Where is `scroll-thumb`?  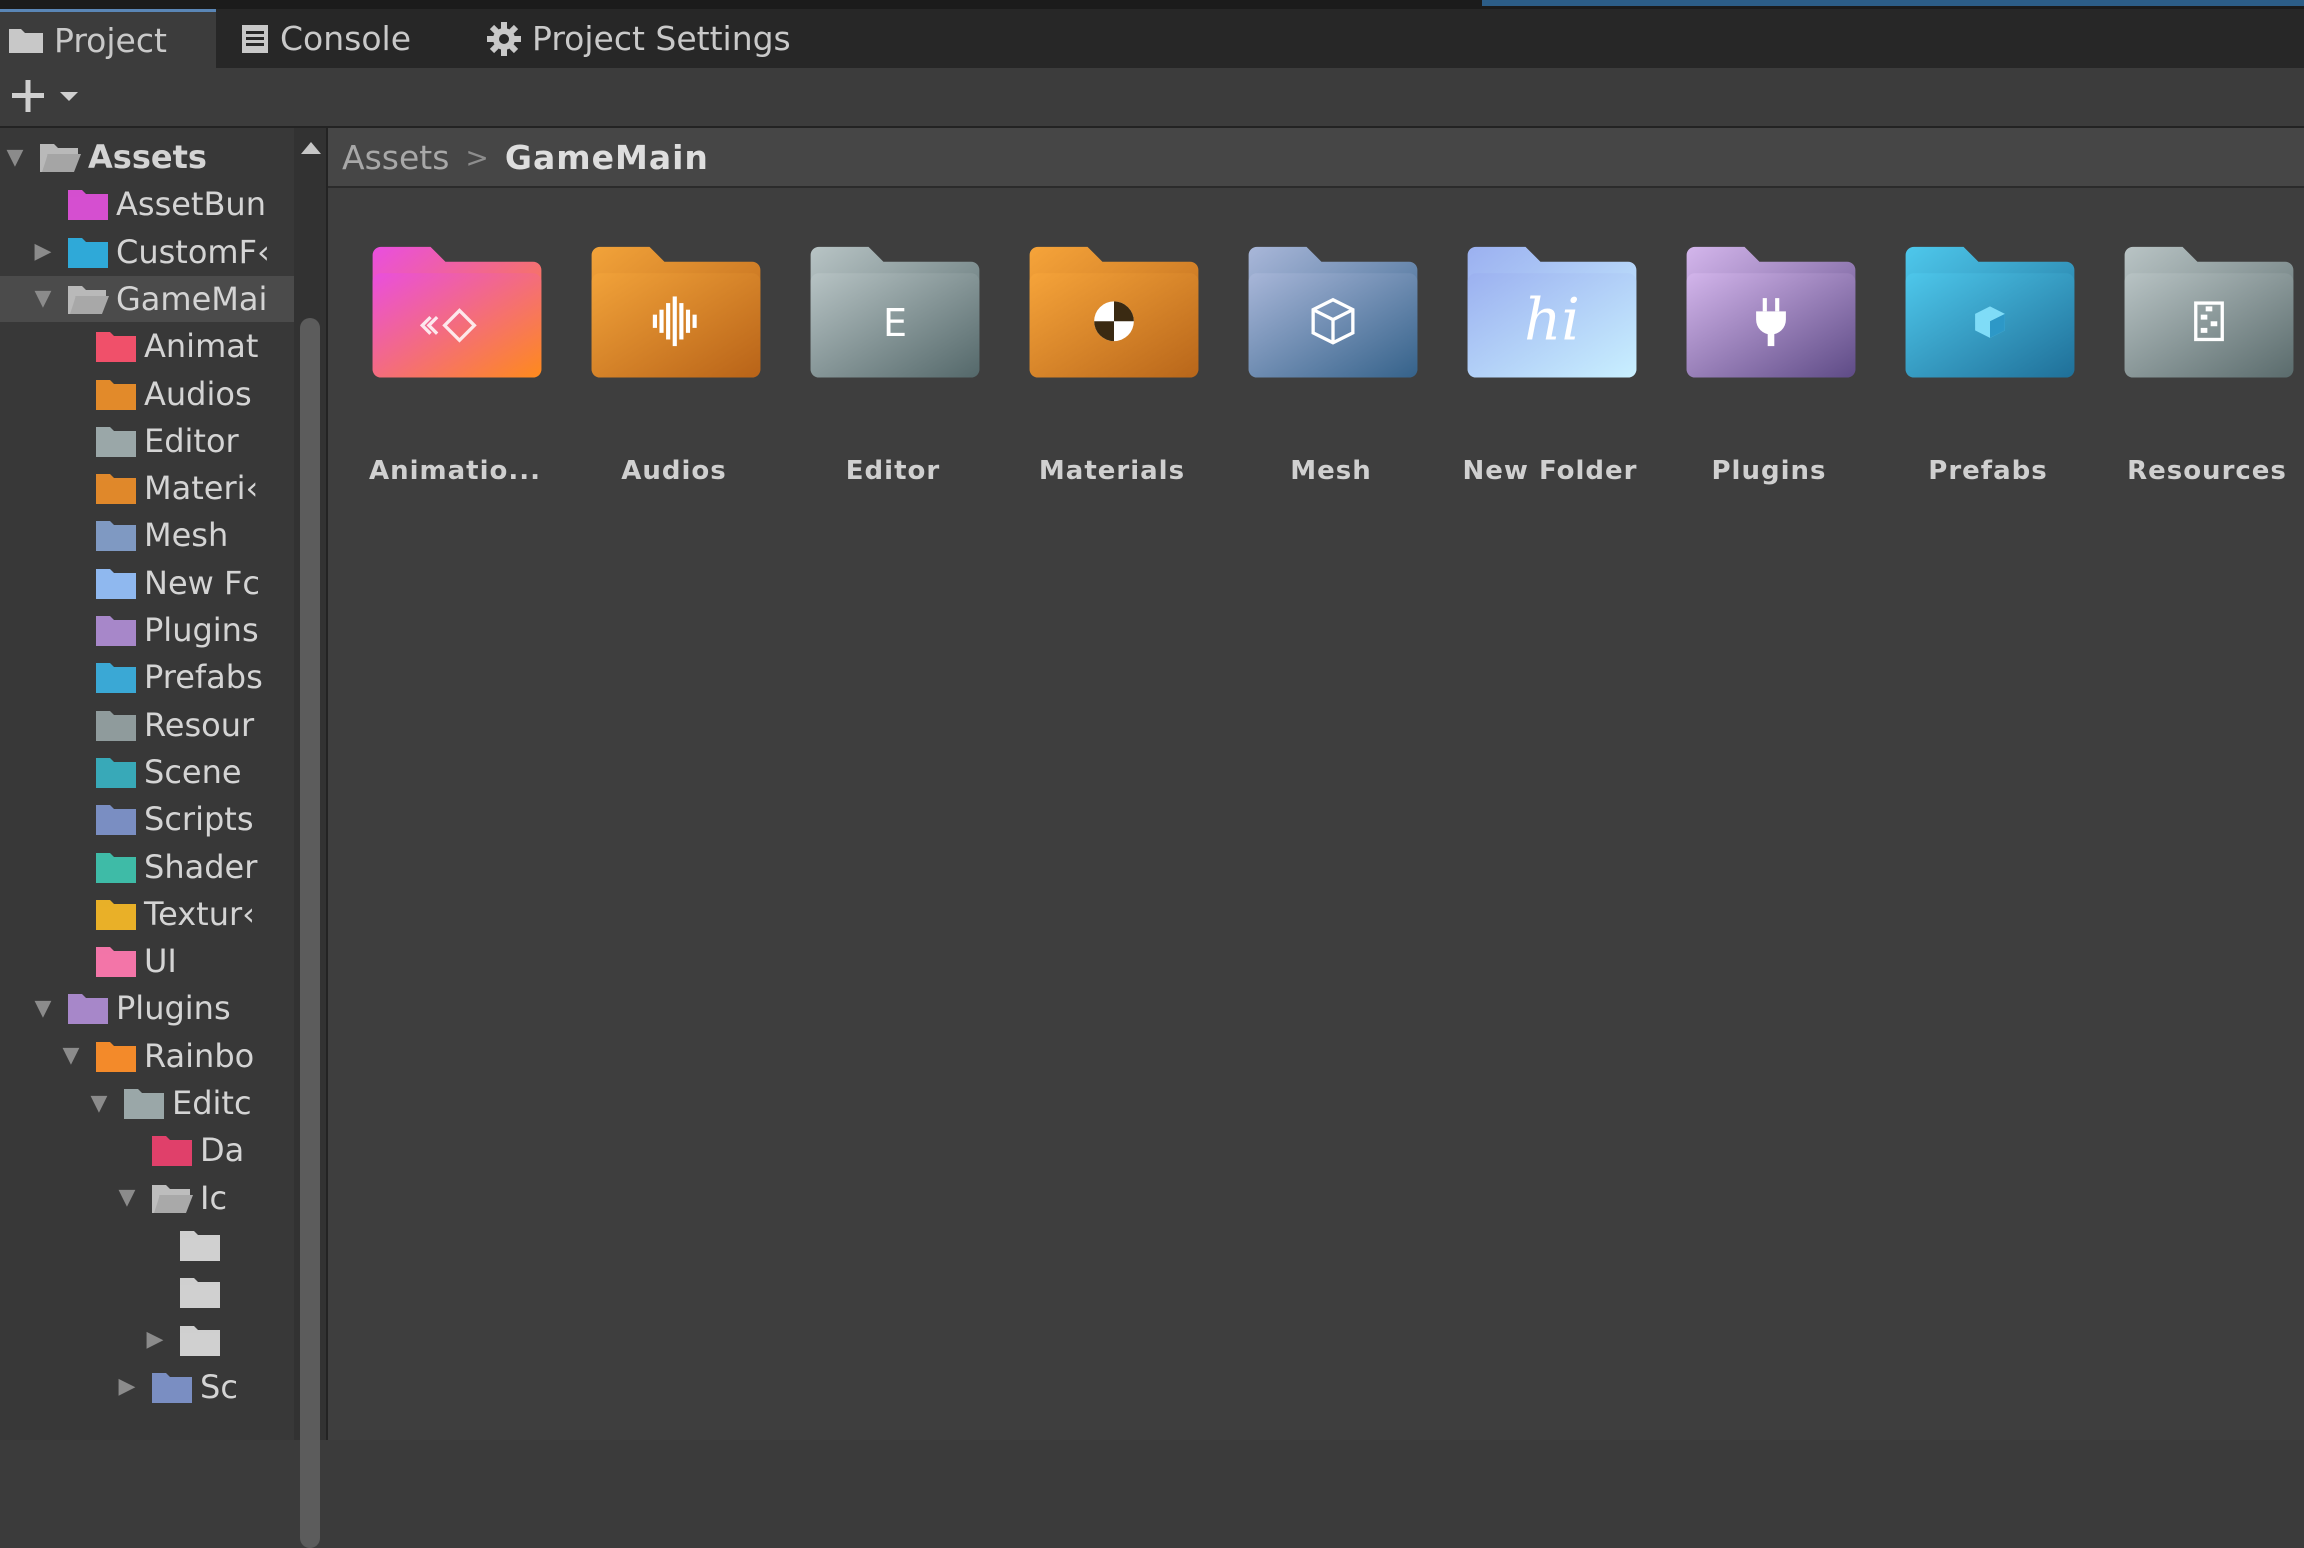 scroll-thumb is located at coordinates (310, 933).